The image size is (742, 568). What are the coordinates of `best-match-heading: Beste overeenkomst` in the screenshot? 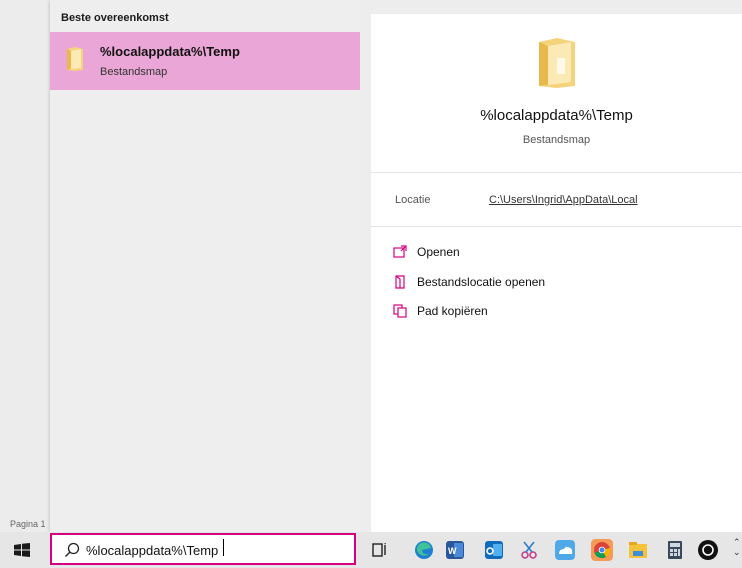 It's located at (115, 18).